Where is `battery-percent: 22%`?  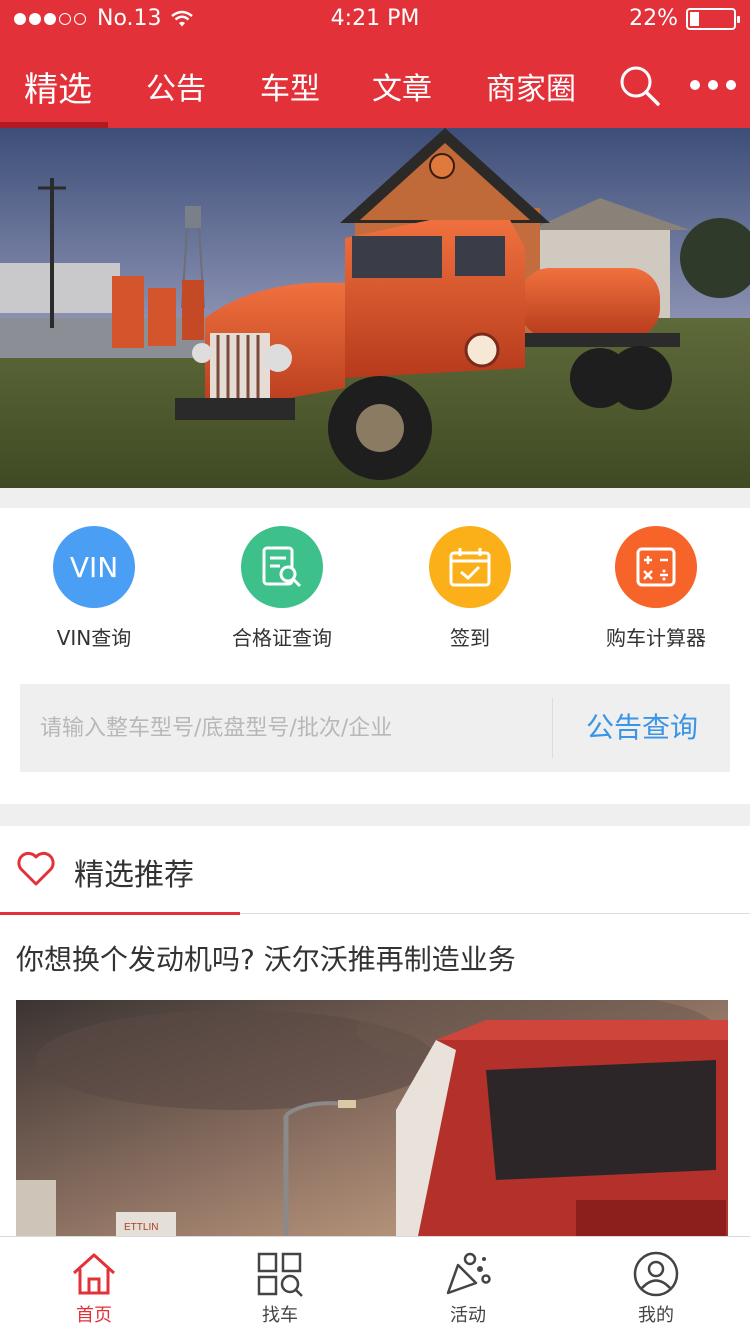 battery-percent: 22% is located at coordinates (653, 18).